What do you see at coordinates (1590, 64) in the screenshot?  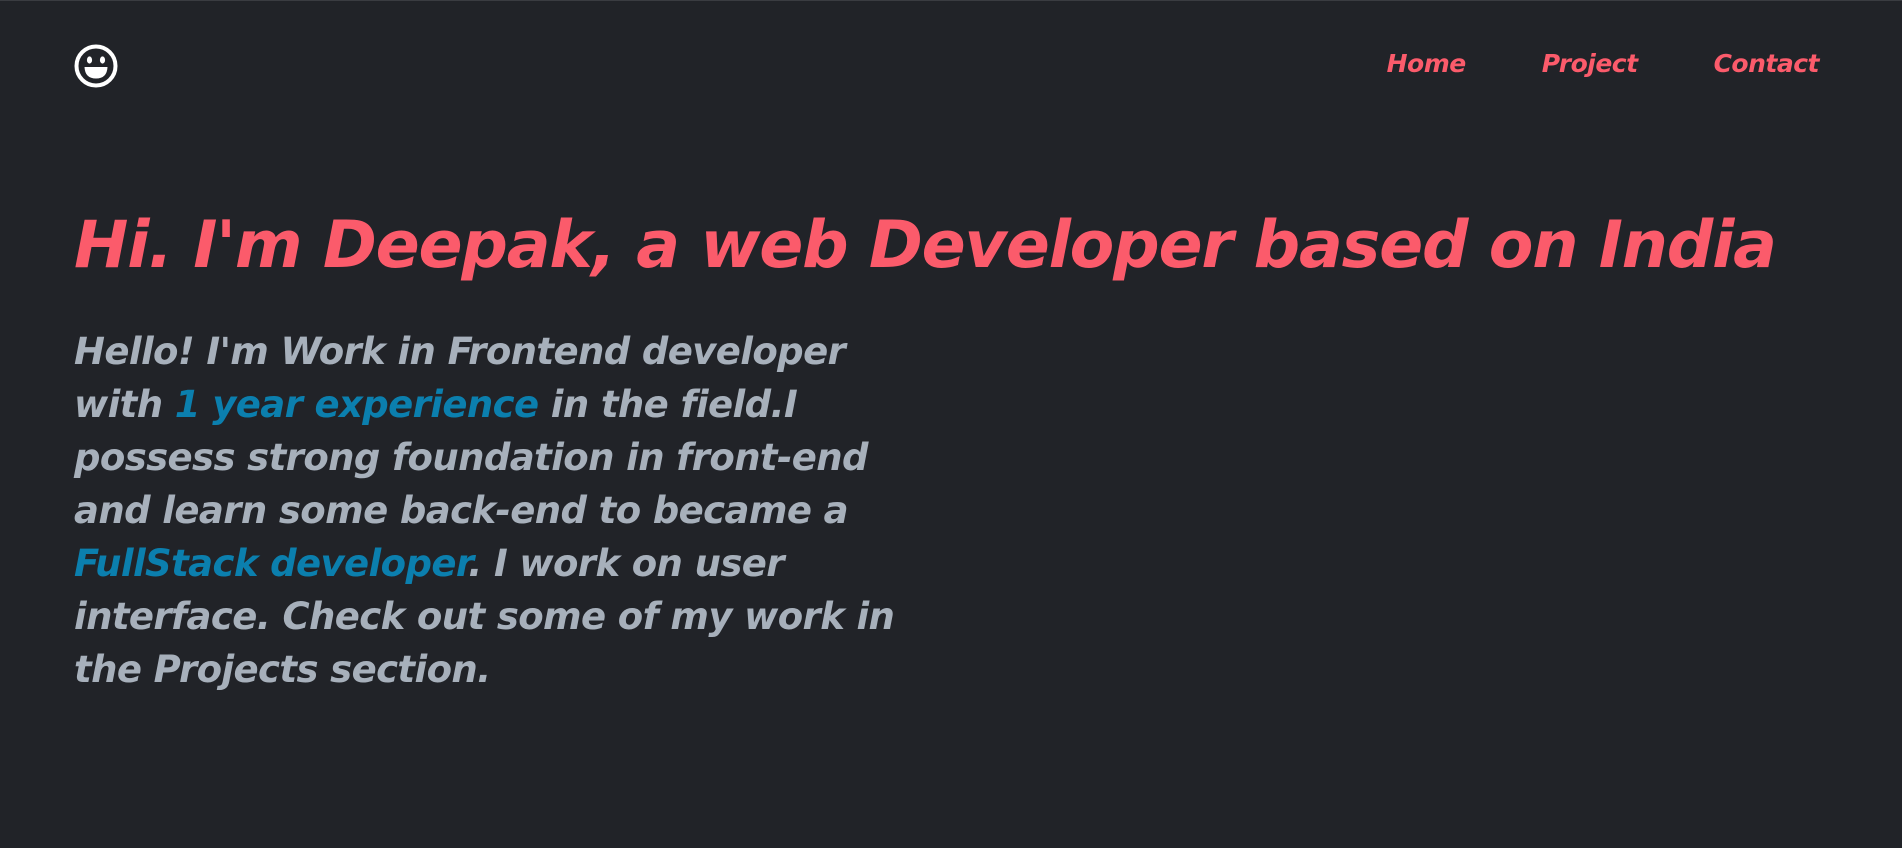 I see `nav-project-link: Project` at bounding box center [1590, 64].